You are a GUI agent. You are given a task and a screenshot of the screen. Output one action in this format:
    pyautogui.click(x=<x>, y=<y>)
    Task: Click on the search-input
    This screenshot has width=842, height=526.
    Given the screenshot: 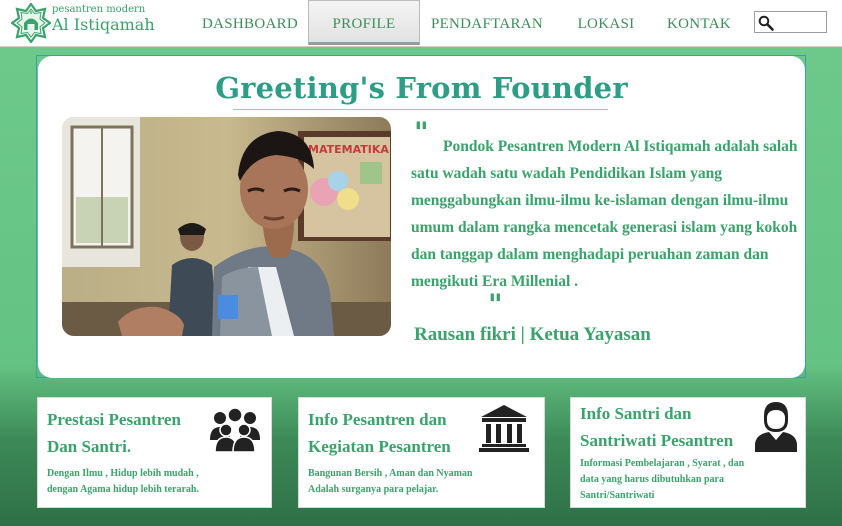 What is the action you would take?
    pyautogui.click(x=790, y=22)
    